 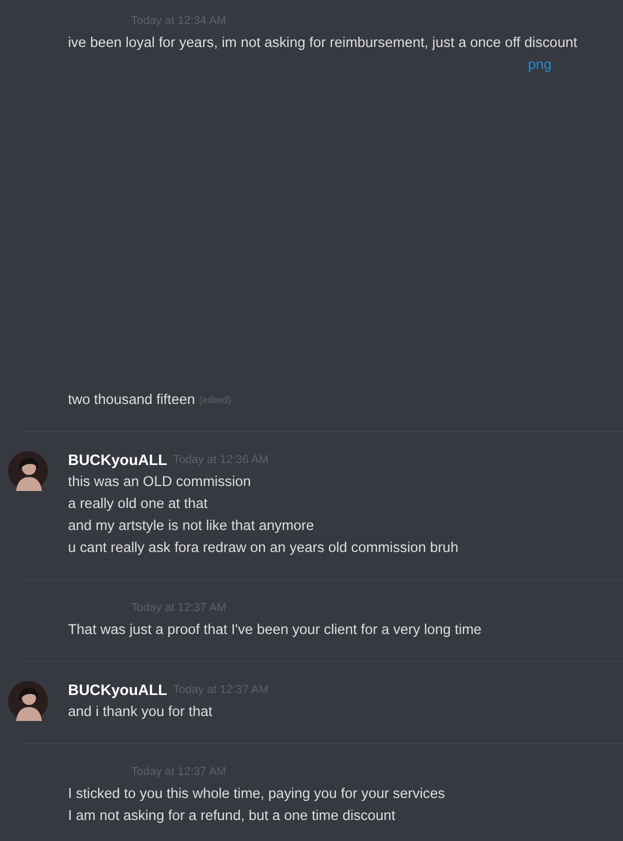 What do you see at coordinates (191, 526) in the screenshot?
I see `message-text: and my artstyle is not like that anymore` at bounding box center [191, 526].